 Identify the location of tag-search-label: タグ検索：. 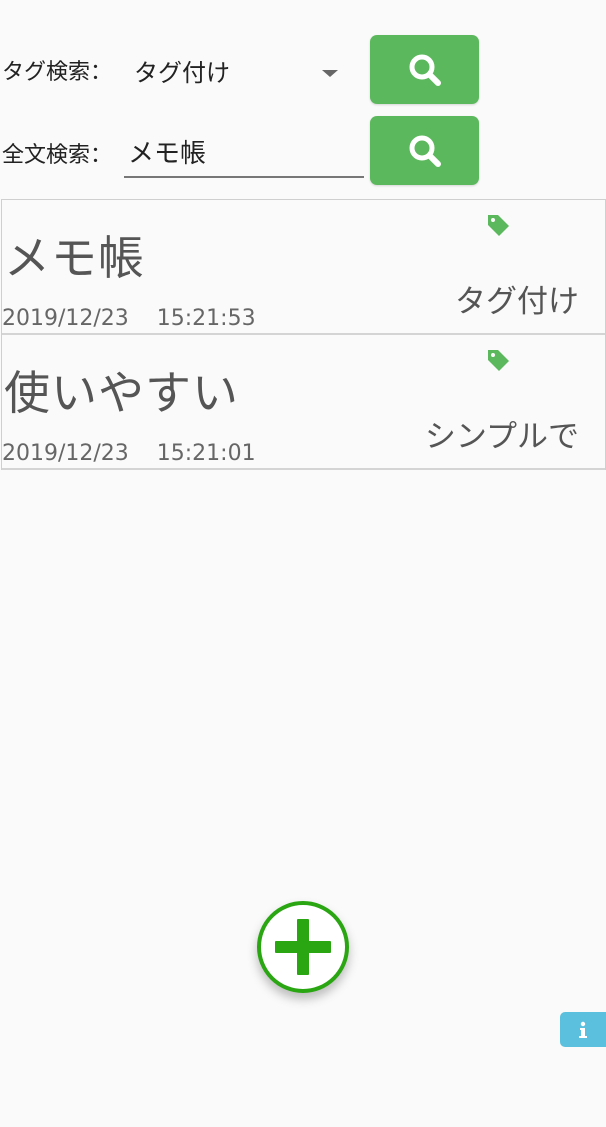
(57, 72).